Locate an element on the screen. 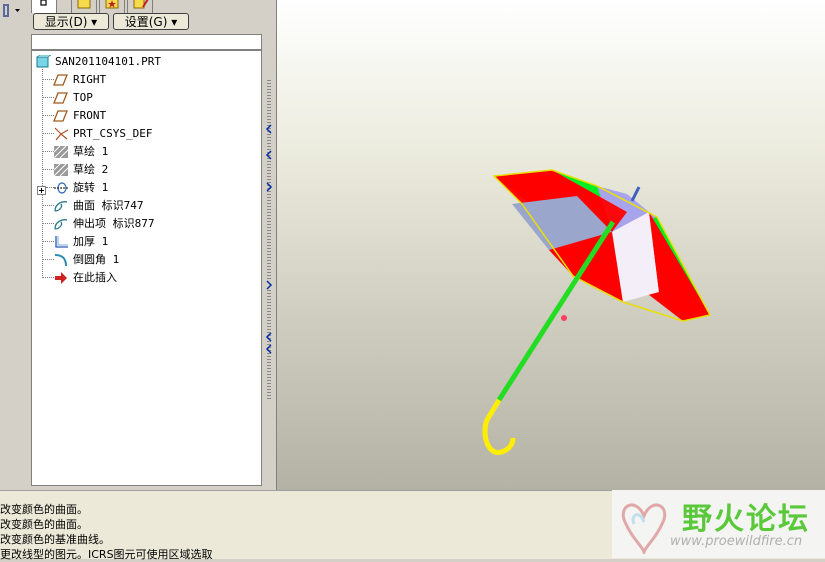 Image resolution: width=825 pixels, height=562 pixels. forum-logo-icon is located at coordinates (644, 528).